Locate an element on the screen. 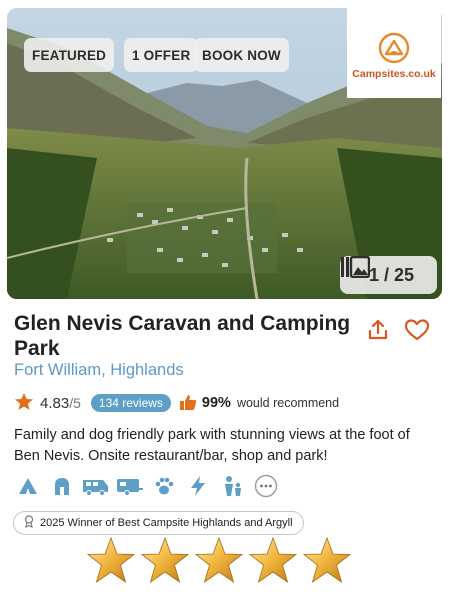  award-stars is located at coordinates (219, 561).